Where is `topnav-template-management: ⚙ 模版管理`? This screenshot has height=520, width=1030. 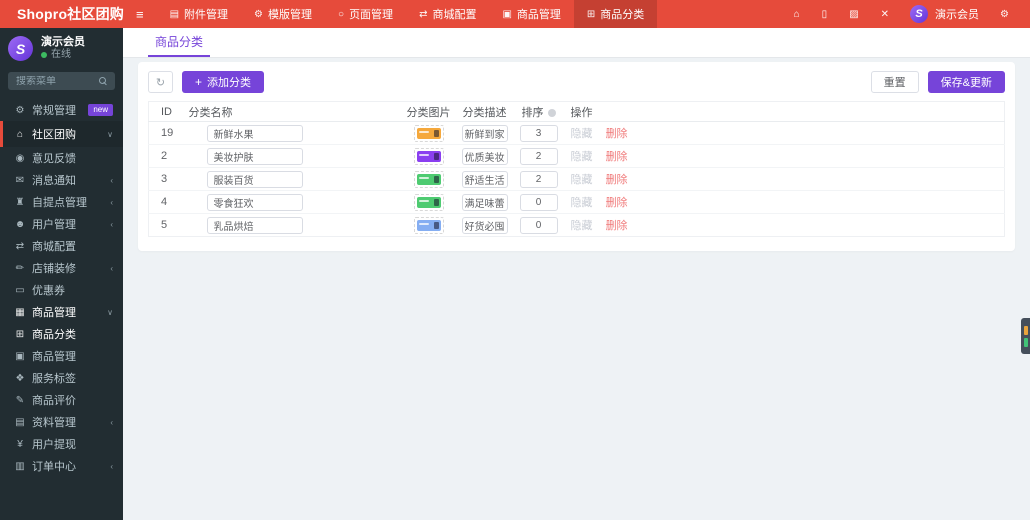
topnav-template-management: ⚙ 模版管理 is located at coordinates (283, 14).